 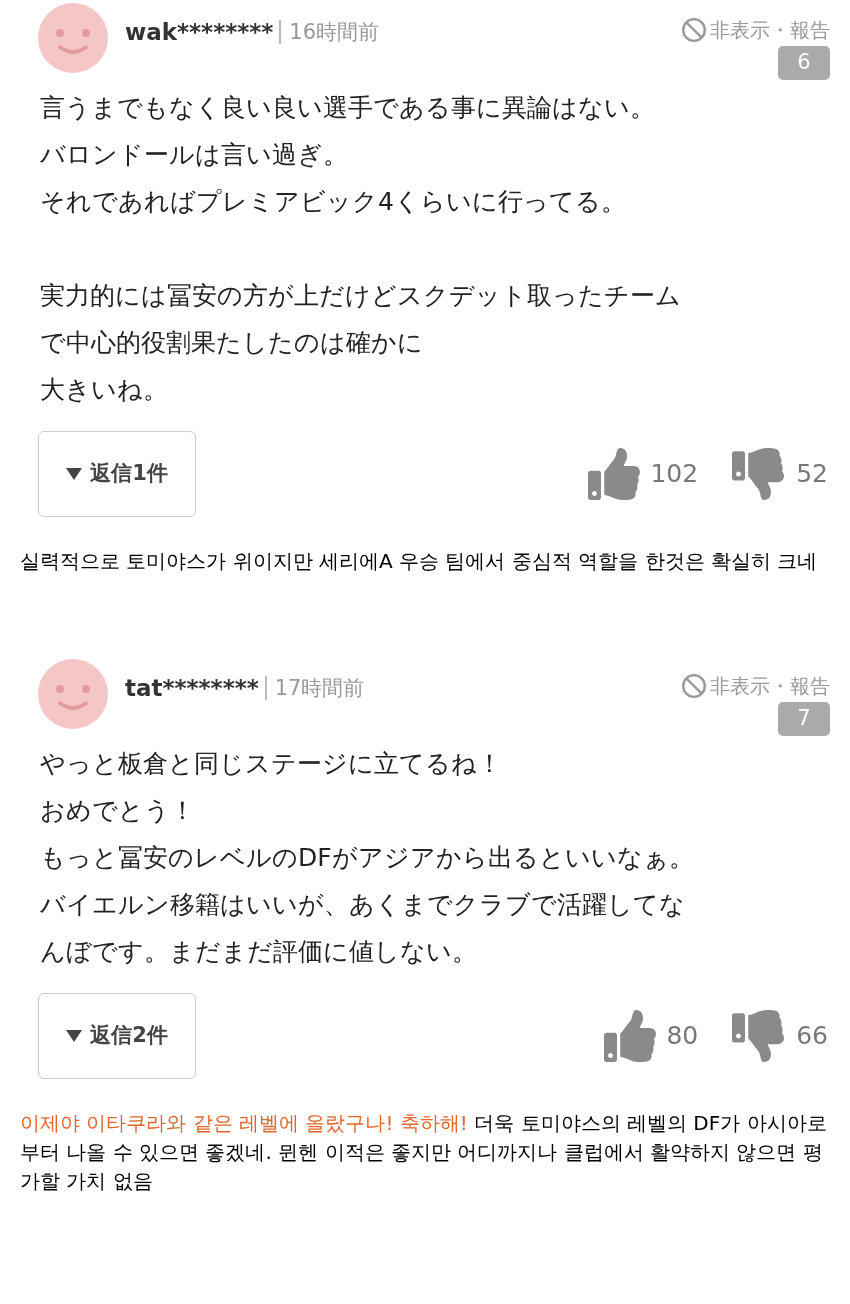 I want to click on comment-line: おめでとう！, so click(x=118, y=811).